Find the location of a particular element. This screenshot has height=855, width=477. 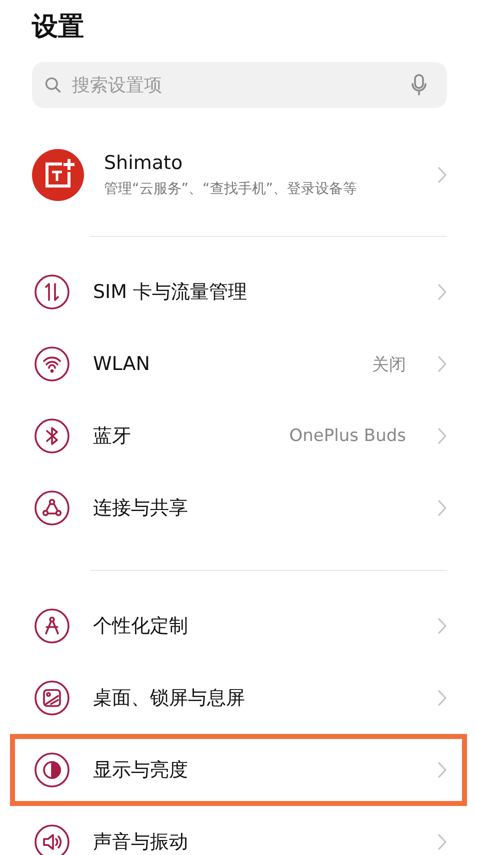

item-label: 声音与振动 is located at coordinates (141, 842).